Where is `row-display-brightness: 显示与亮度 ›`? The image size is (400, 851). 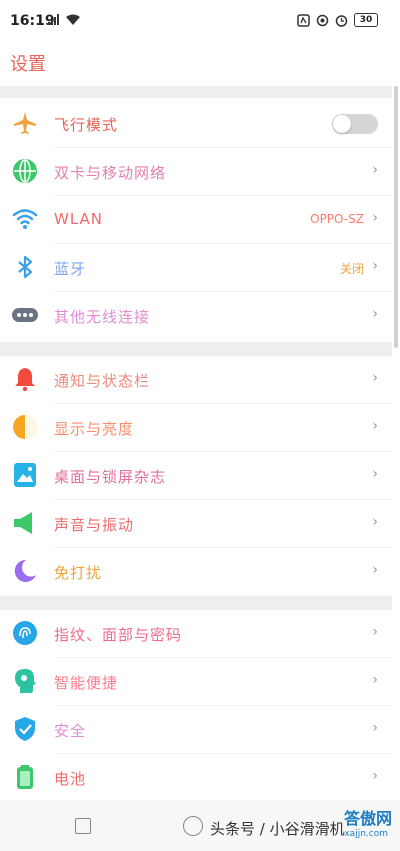
row-display-brightness: 显示与亮度 › is located at coordinates (196, 428).